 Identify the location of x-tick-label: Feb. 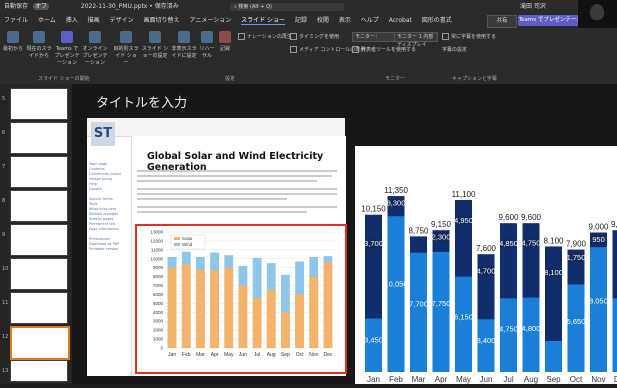
(186, 355).